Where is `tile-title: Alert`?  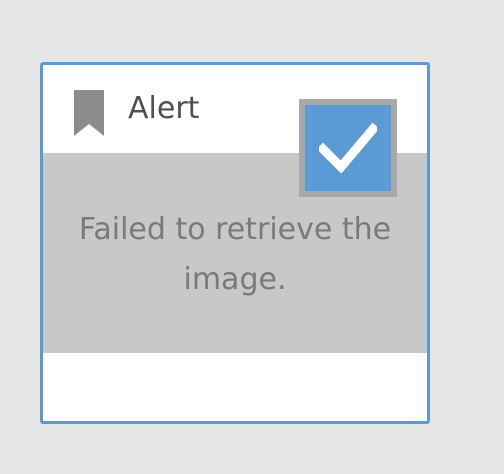 tile-title: Alert is located at coordinates (164, 108).